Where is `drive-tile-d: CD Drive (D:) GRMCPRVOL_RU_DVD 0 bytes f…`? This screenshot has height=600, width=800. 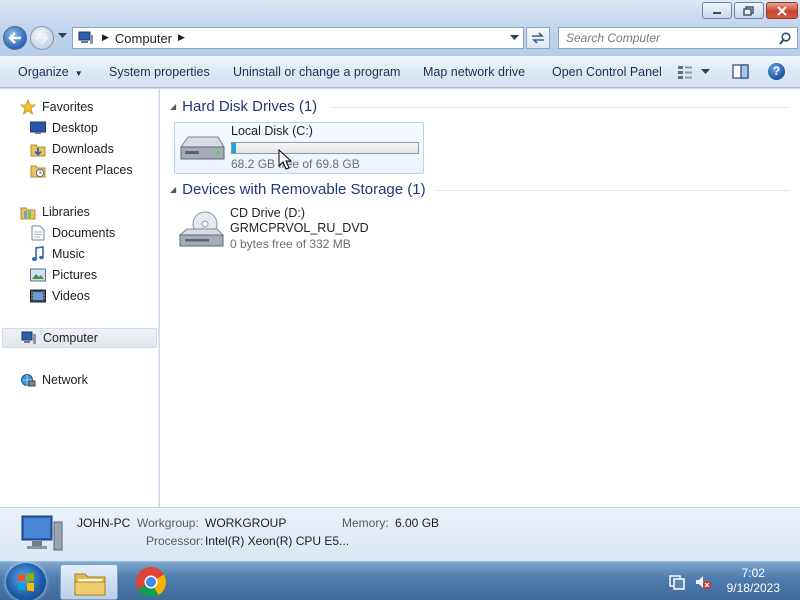
drive-tile-d: CD Drive (D:) GRMCPRVOL_RU_DVD 0 bytes f… is located at coordinates (299, 231).